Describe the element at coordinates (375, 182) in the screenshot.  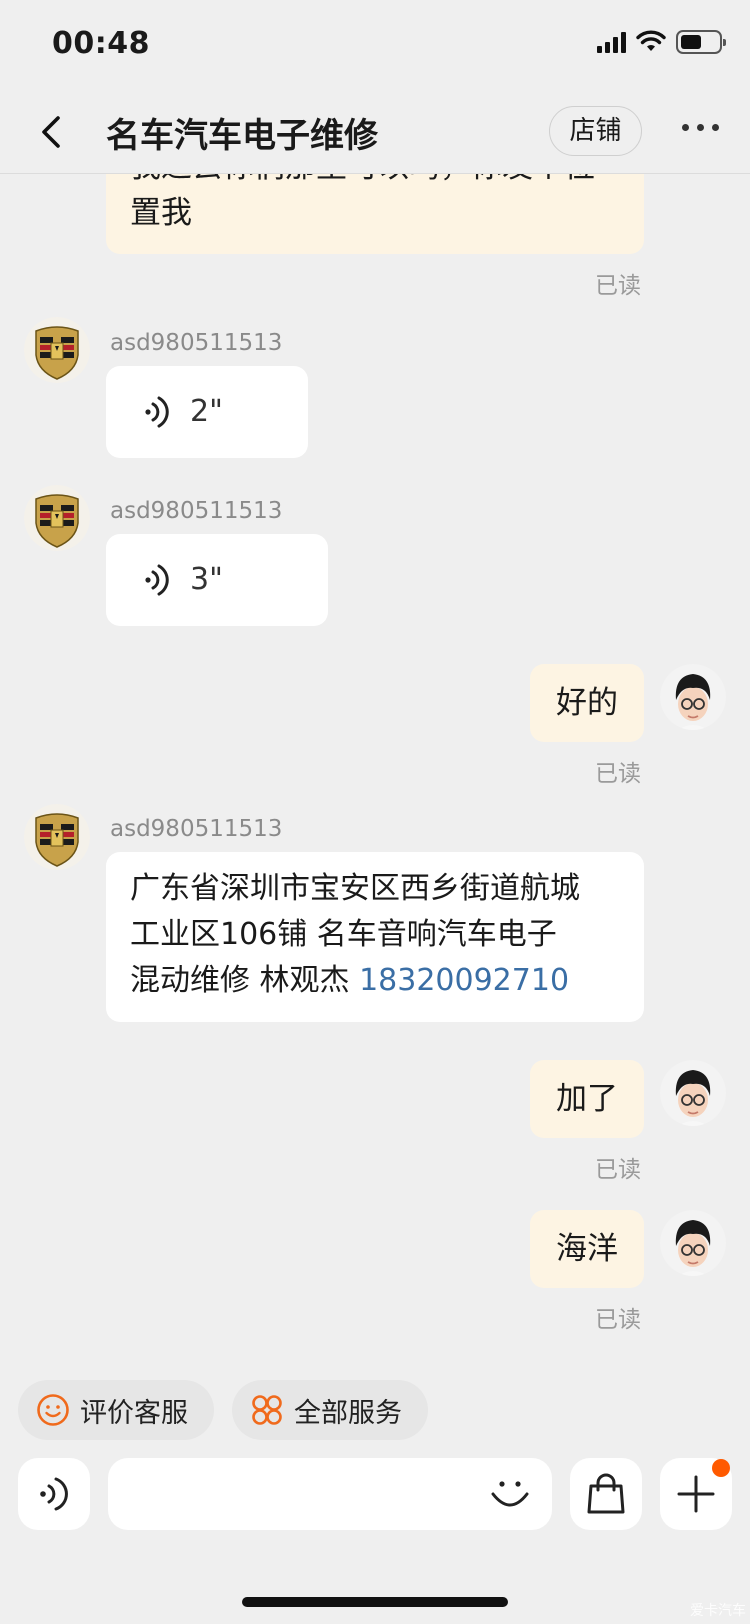
I see `message-text: 我过去你们那里可以吗，你发个位` at that location.